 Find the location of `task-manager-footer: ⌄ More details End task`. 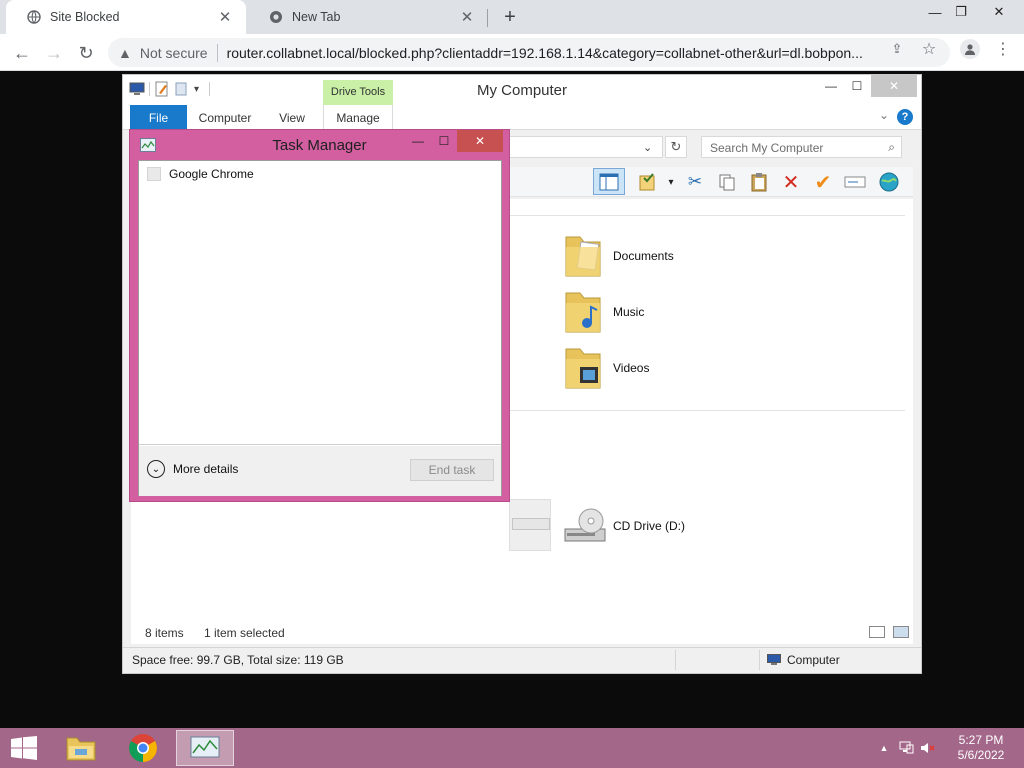

task-manager-footer: ⌄ More details End task is located at coordinates (320, 471).